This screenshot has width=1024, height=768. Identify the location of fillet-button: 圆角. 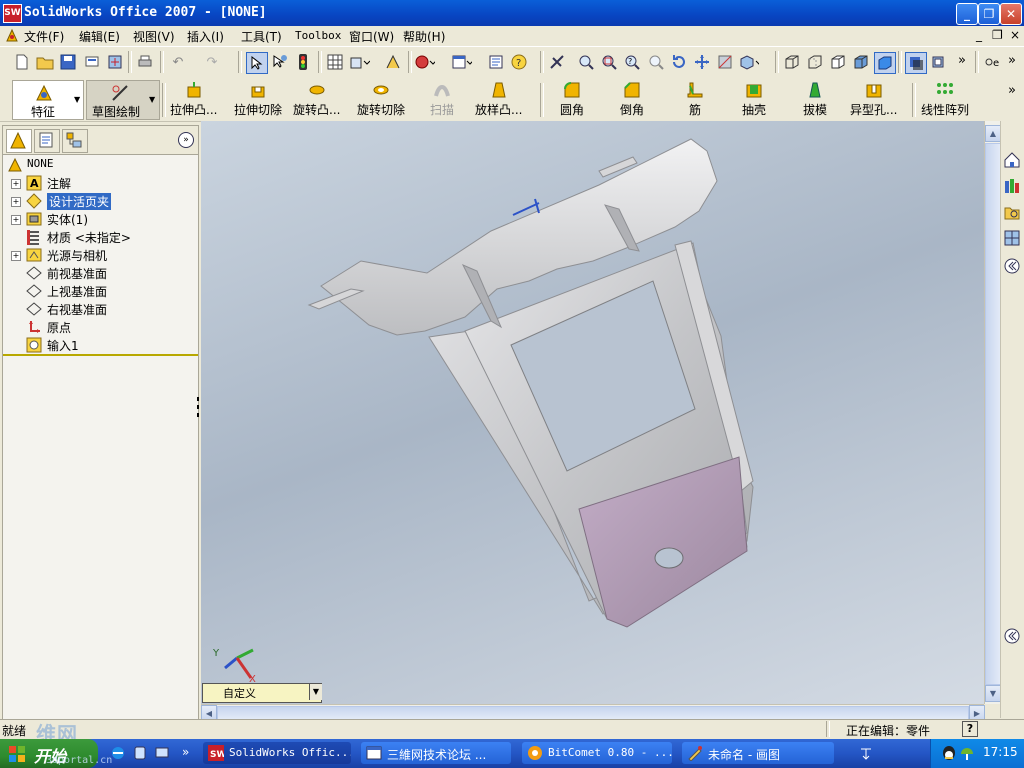
(572, 100).